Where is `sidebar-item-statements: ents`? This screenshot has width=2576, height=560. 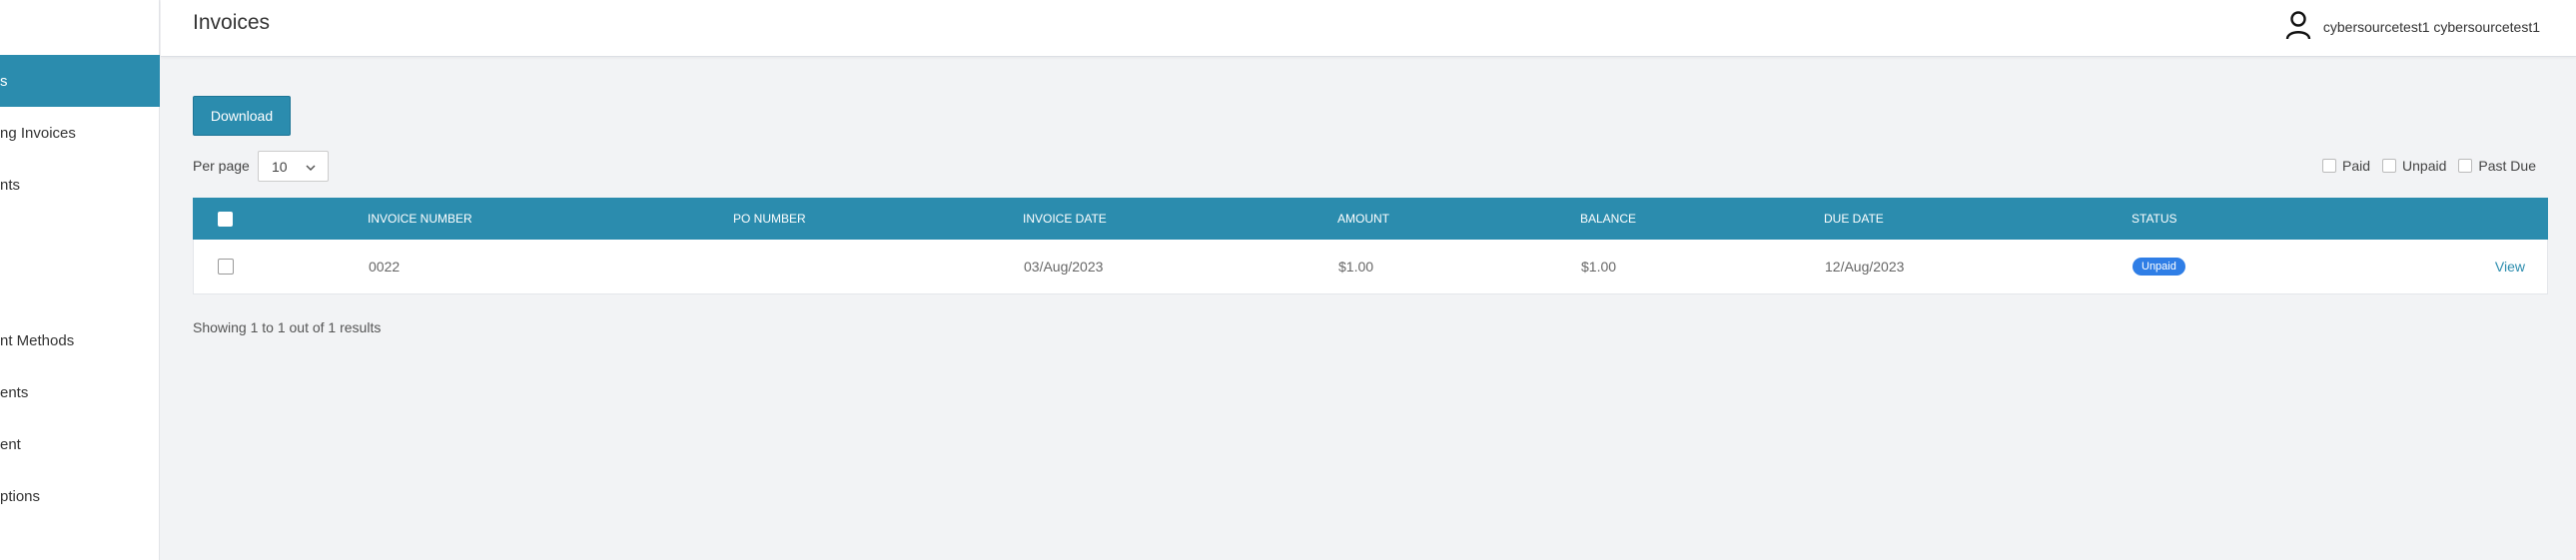
sidebar-item-statements: ents is located at coordinates (80, 392).